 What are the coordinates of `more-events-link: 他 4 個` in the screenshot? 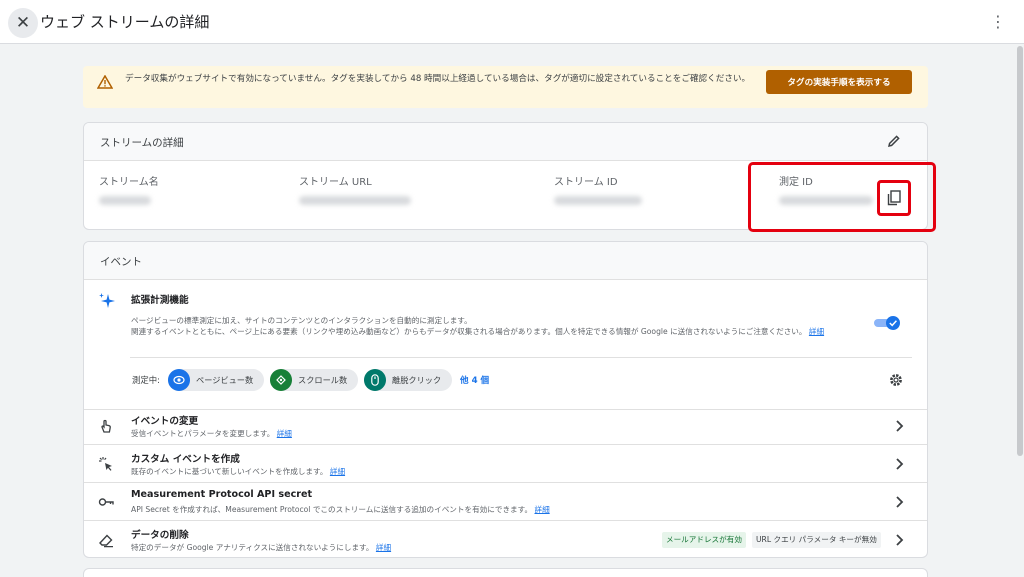 It's located at (474, 380).